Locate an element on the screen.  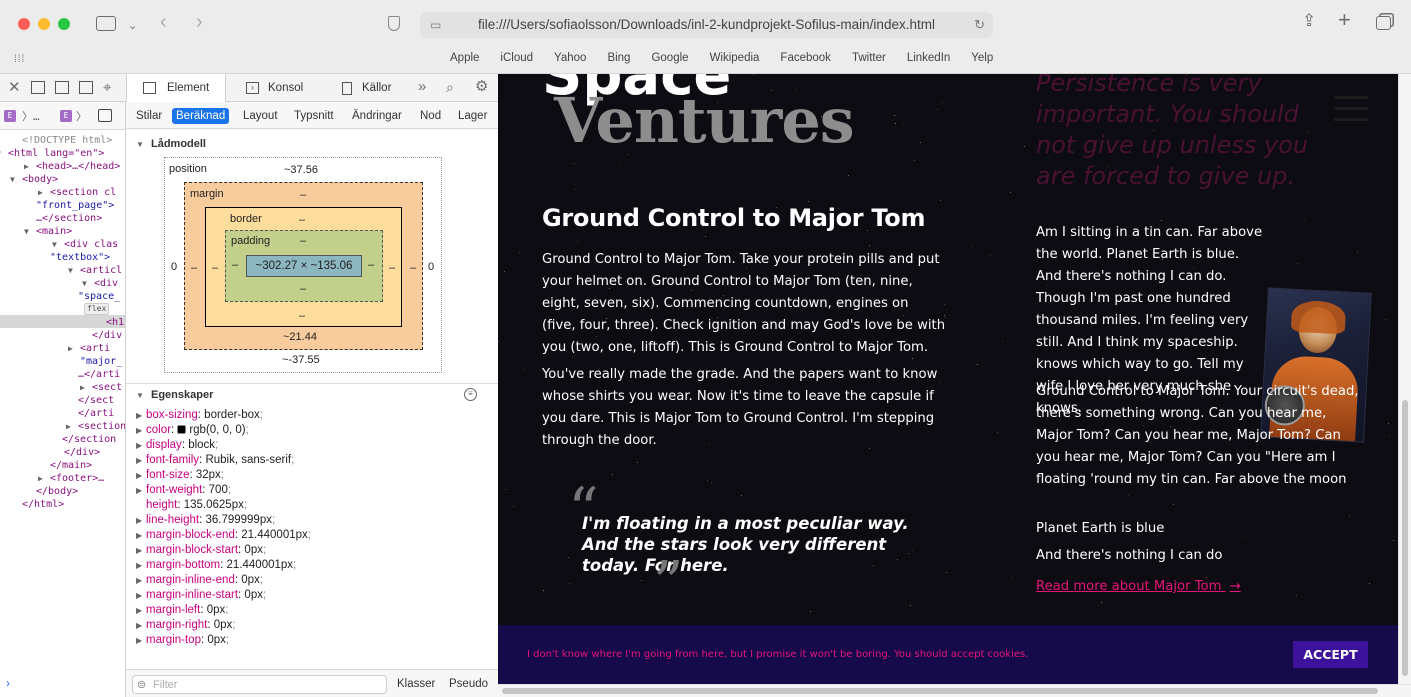
screenshot-icon is located at coordinates (105, 115).